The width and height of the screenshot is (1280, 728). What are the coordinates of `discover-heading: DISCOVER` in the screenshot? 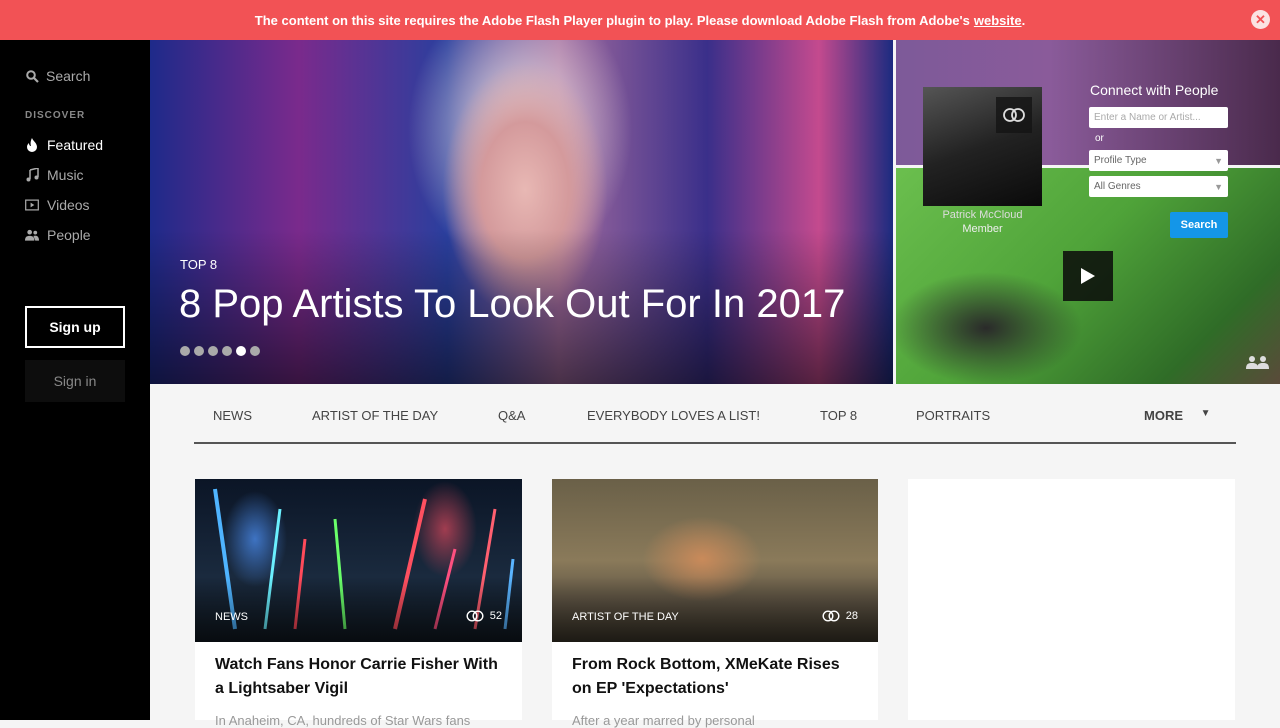 It's located at (55, 115).